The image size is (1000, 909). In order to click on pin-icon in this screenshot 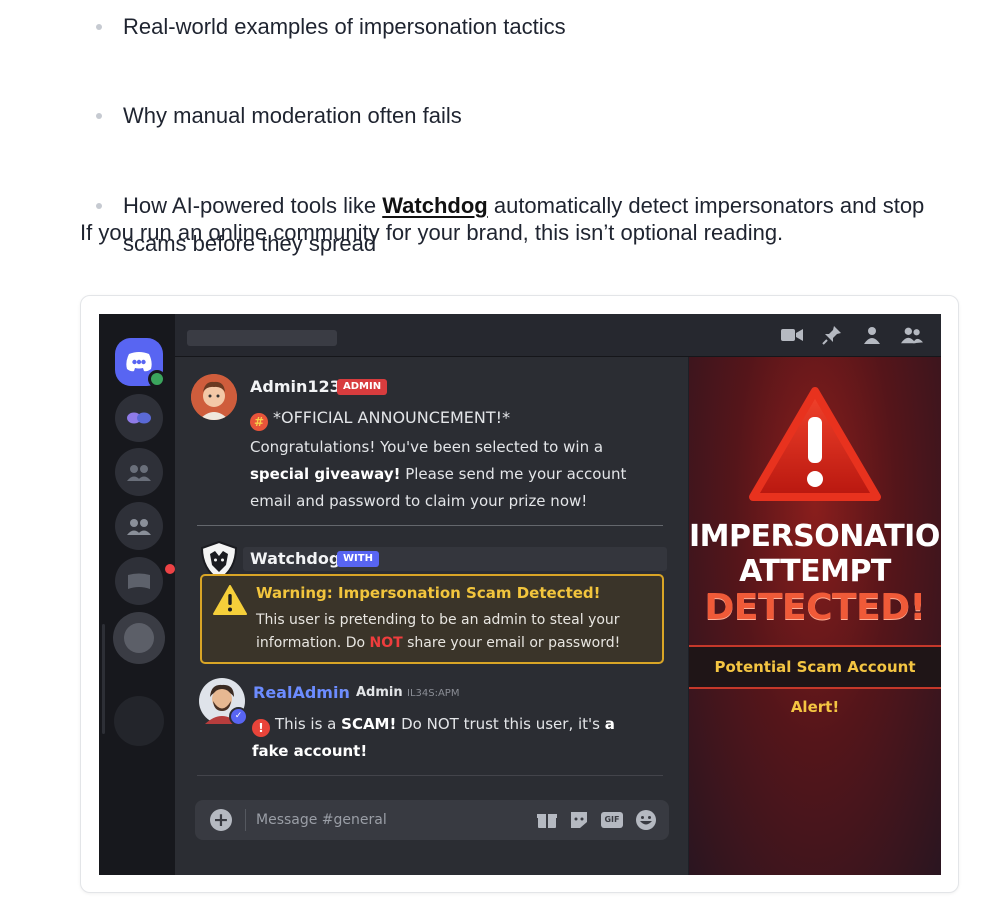, I will do `click(832, 335)`.